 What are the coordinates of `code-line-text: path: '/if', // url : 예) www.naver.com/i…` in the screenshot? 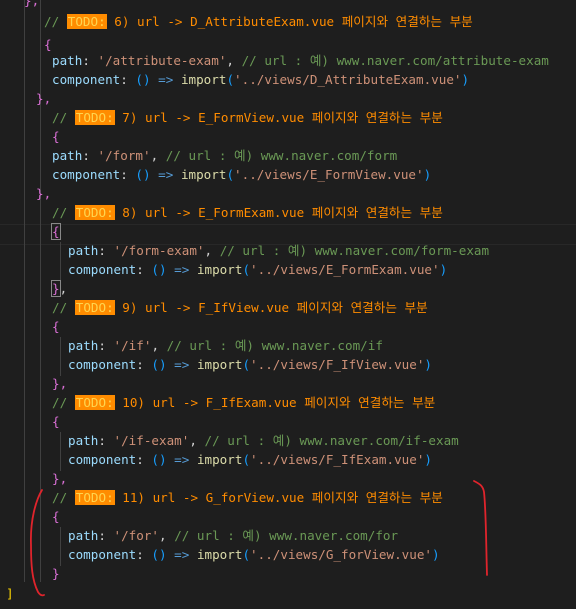 It's located at (225, 345).